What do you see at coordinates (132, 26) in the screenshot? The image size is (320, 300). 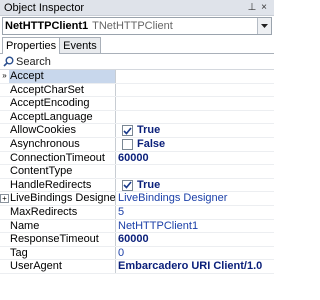 I see `component-type: TNetHTTPClient` at bounding box center [132, 26].